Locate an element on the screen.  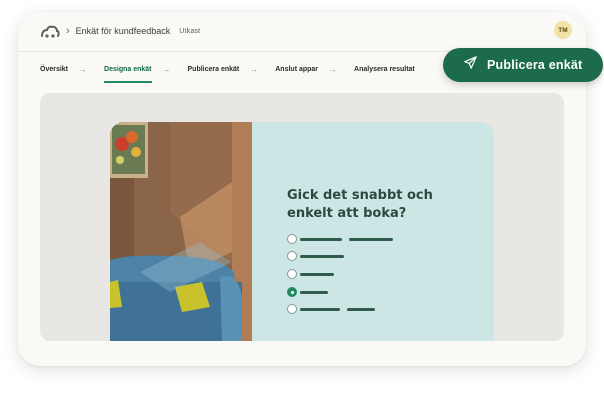
tab-label: Designa enkät is located at coordinates (128, 69).